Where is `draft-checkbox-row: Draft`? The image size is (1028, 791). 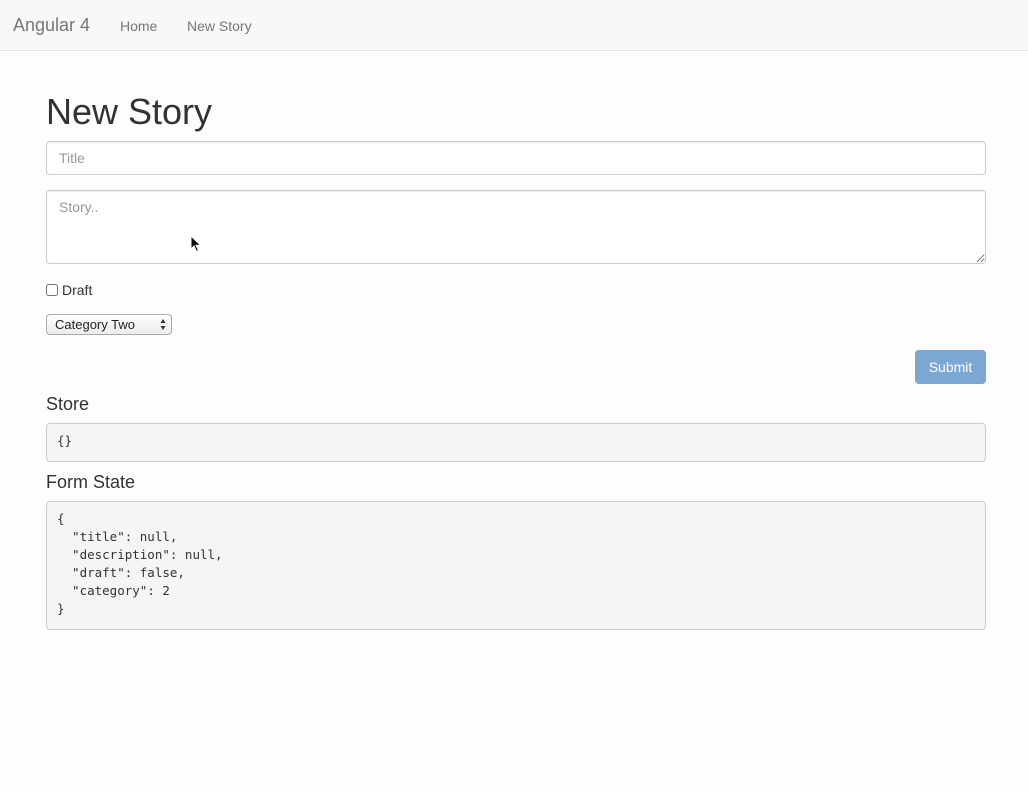
draft-checkbox-row: Draft is located at coordinates (69, 290).